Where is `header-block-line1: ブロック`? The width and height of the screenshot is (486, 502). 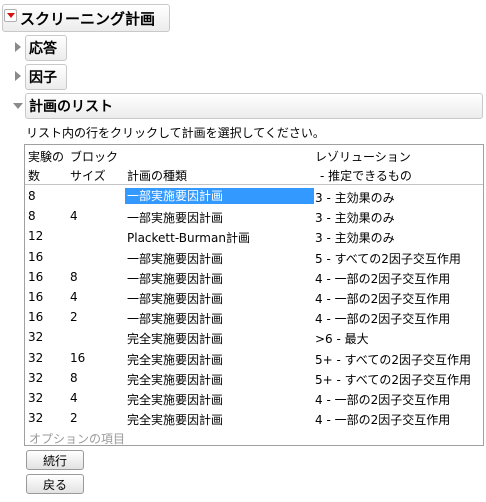 header-block-line1: ブロック is located at coordinates (94, 157).